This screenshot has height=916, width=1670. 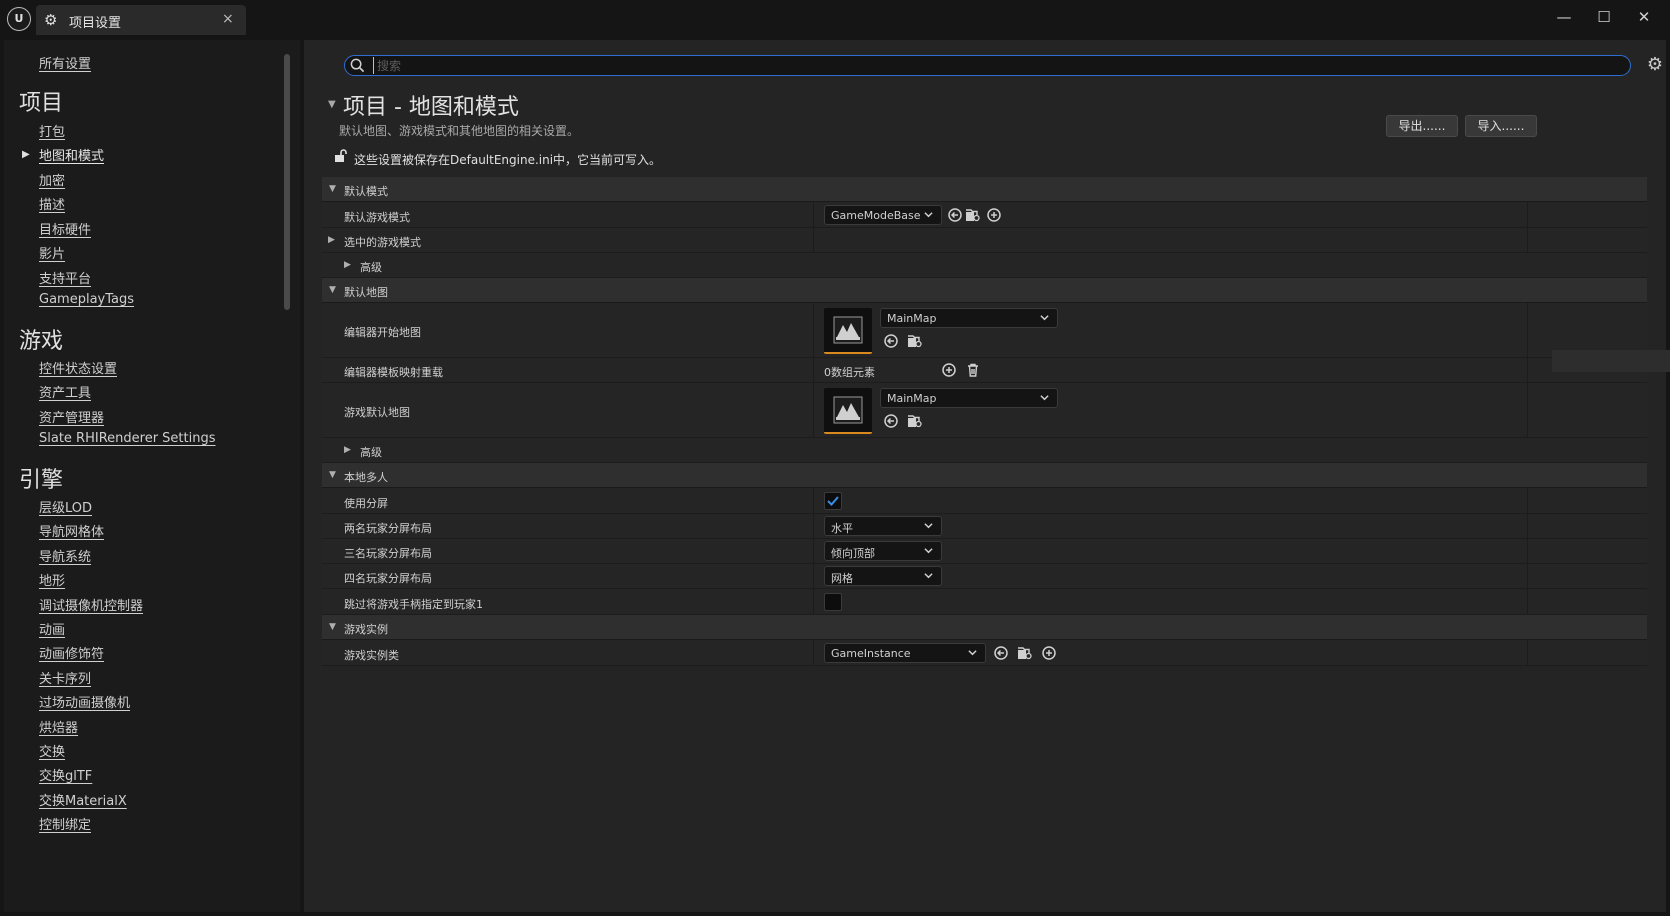 What do you see at coordinates (1564, 17) in the screenshot?
I see `minimize-button: —` at bounding box center [1564, 17].